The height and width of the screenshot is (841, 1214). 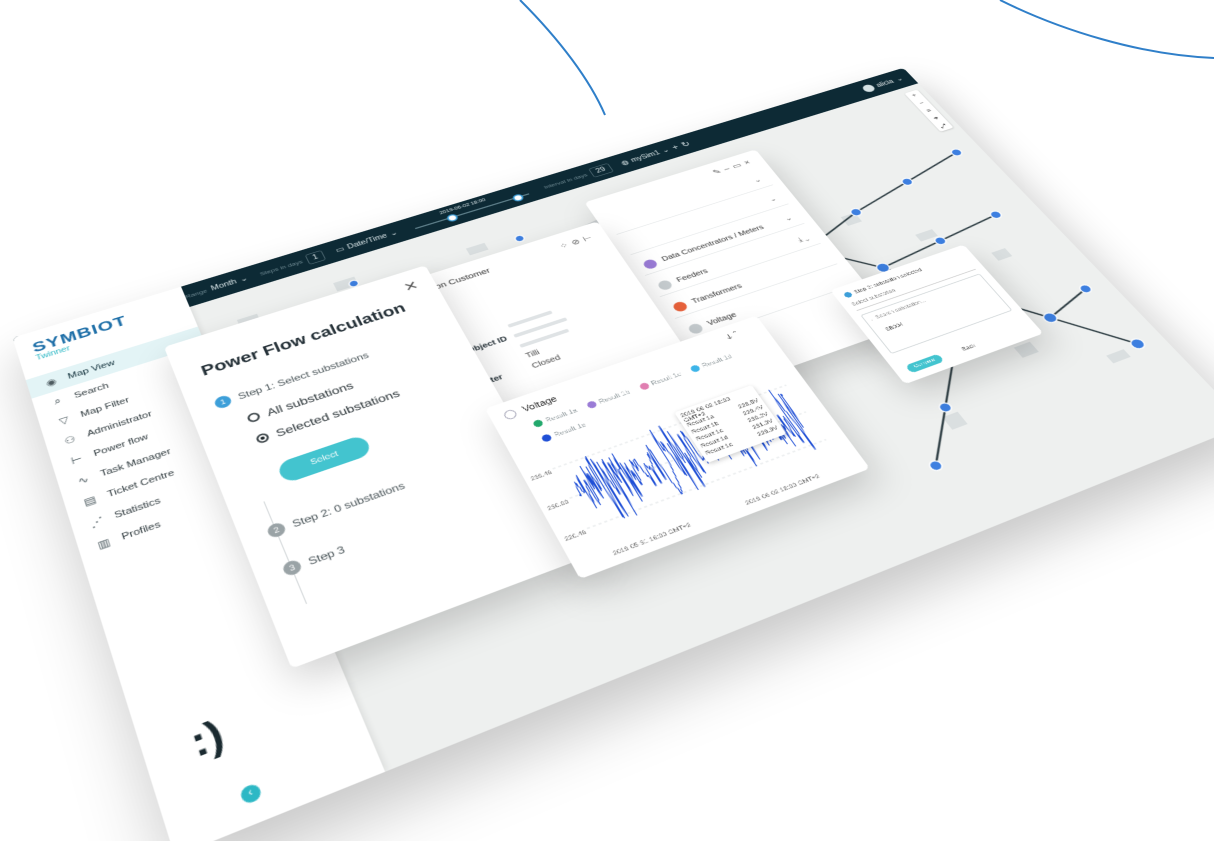 What do you see at coordinates (894, 327) in the screenshot?
I see `substation-option: SB004` at bounding box center [894, 327].